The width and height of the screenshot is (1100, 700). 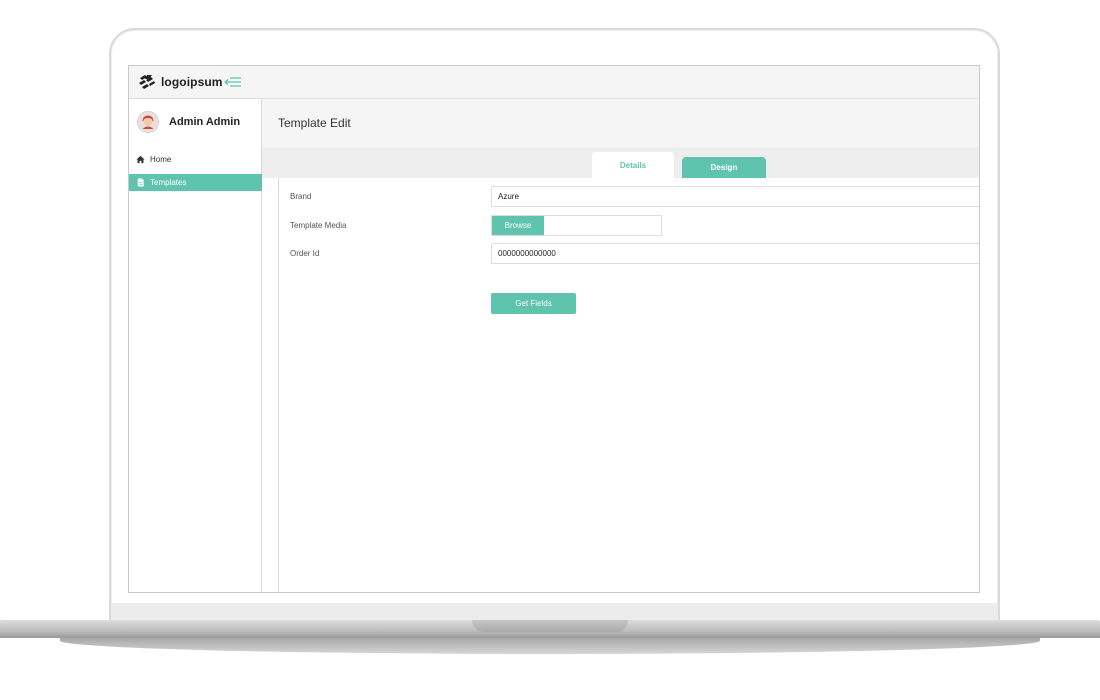 What do you see at coordinates (735, 196) in the screenshot?
I see `brand-field: Azure` at bounding box center [735, 196].